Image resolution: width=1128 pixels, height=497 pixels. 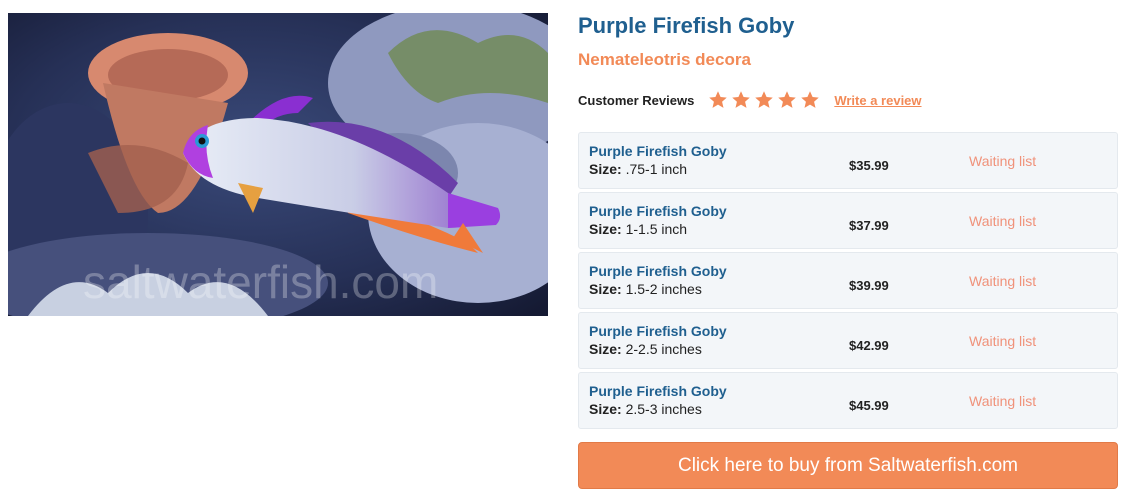 What do you see at coordinates (636, 100) in the screenshot?
I see `reviews-label: Customer Reviews` at bounding box center [636, 100].